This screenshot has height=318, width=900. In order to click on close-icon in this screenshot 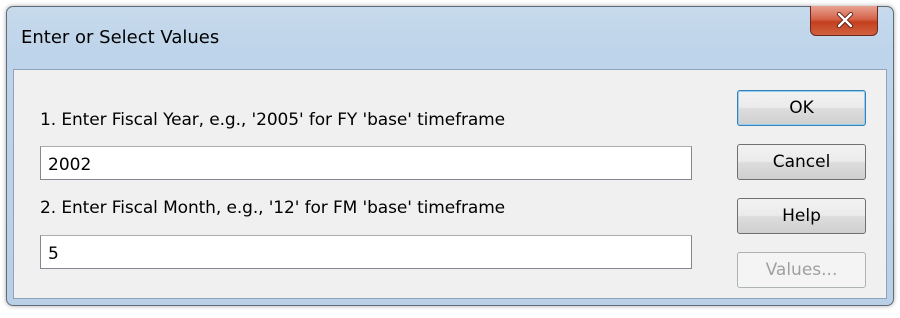, I will do `click(845, 20)`.